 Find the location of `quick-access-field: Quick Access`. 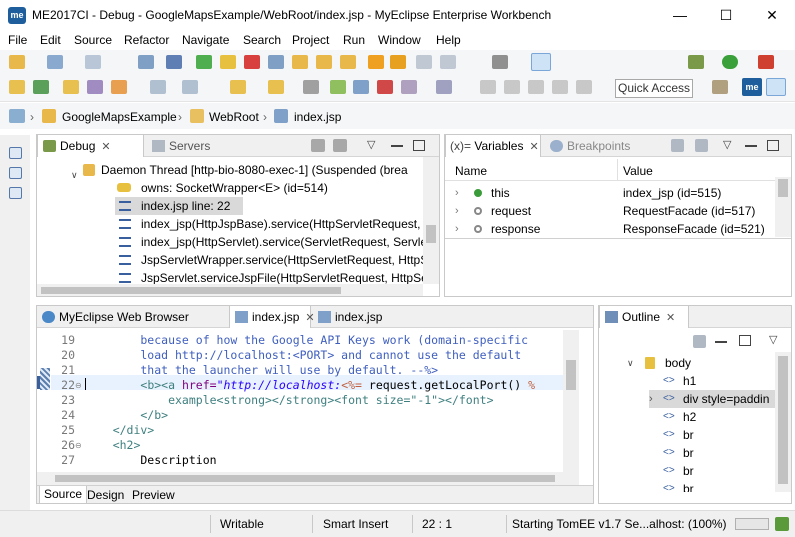

quick-access-field: Quick Access is located at coordinates (654, 88).